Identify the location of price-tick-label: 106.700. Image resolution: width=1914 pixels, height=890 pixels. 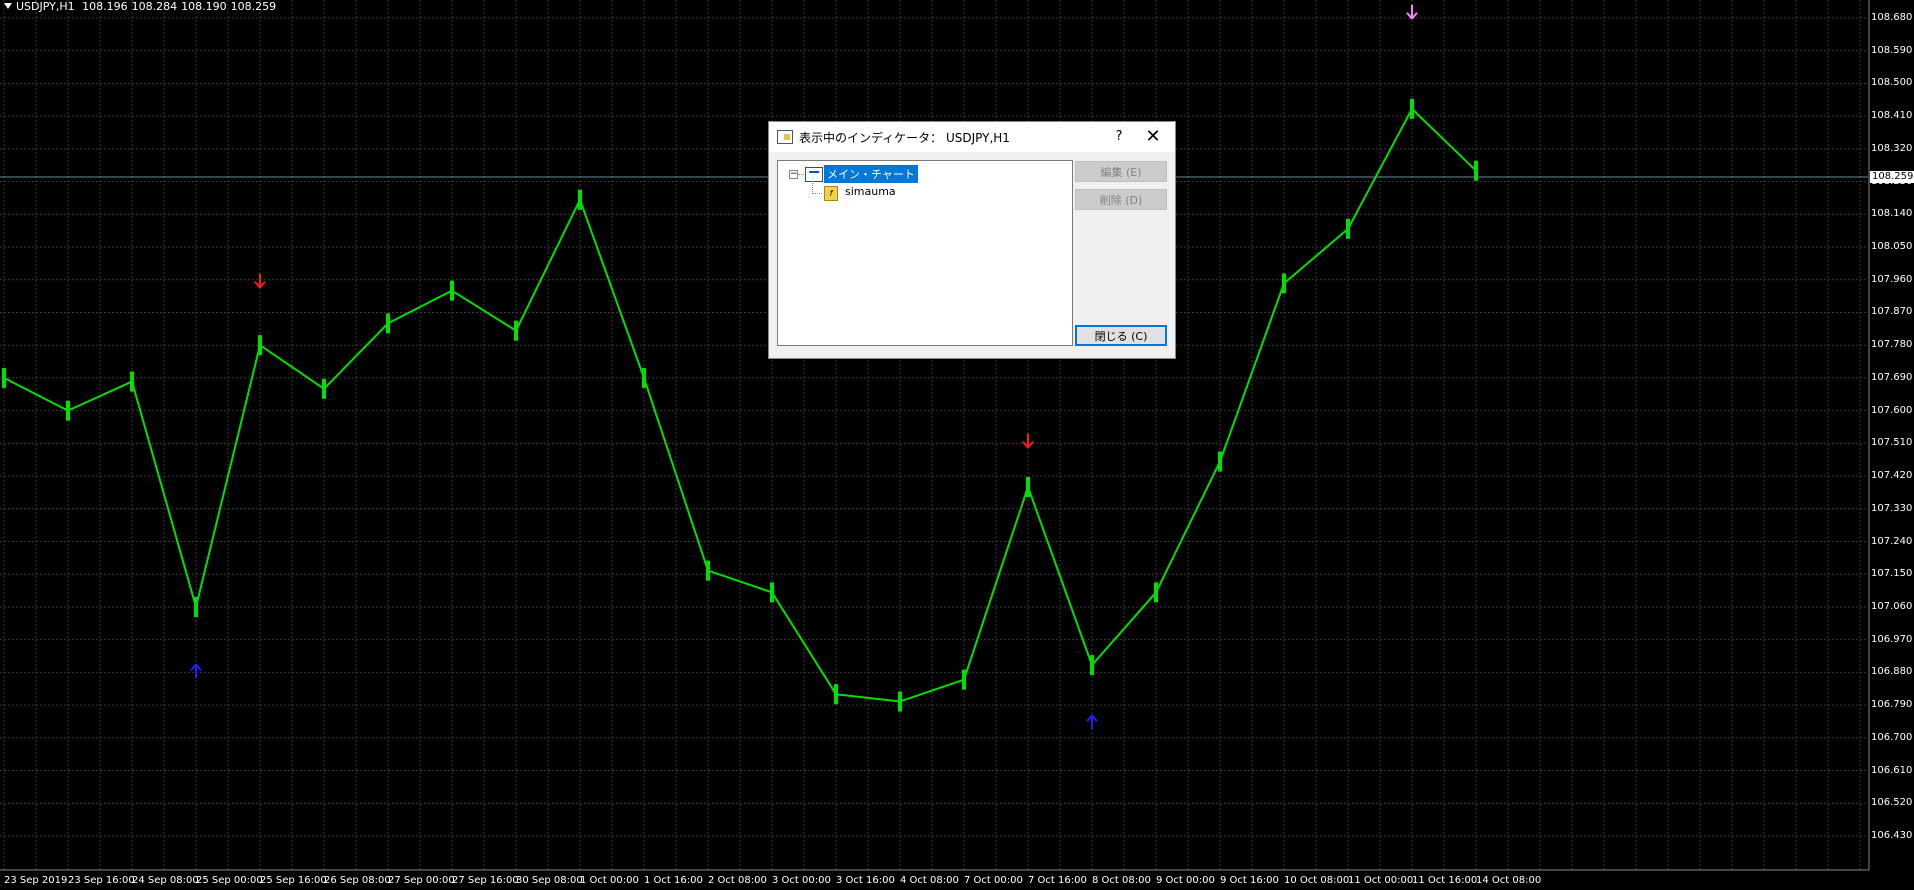
(1892, 737).